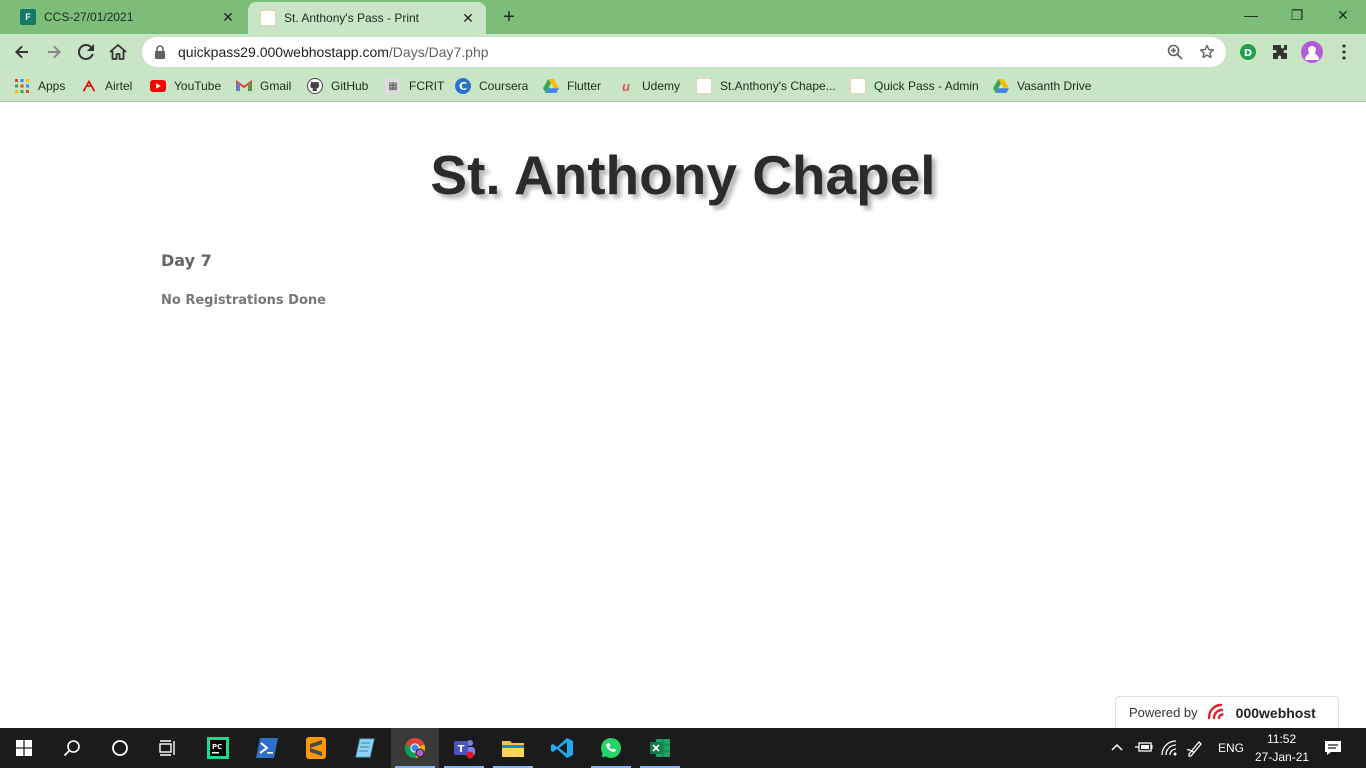 This screenshot has height=768, width=1366. I want to click on google-drive-icon, so click(1001, 86).